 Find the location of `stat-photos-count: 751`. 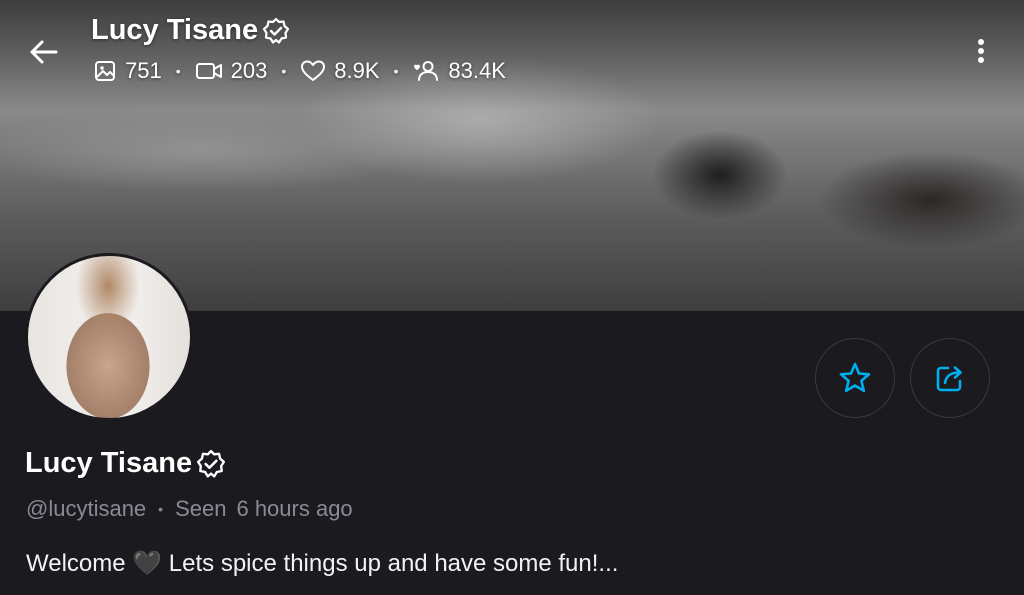

stat-photos-count: 751 is located at coordinates (143, 70).